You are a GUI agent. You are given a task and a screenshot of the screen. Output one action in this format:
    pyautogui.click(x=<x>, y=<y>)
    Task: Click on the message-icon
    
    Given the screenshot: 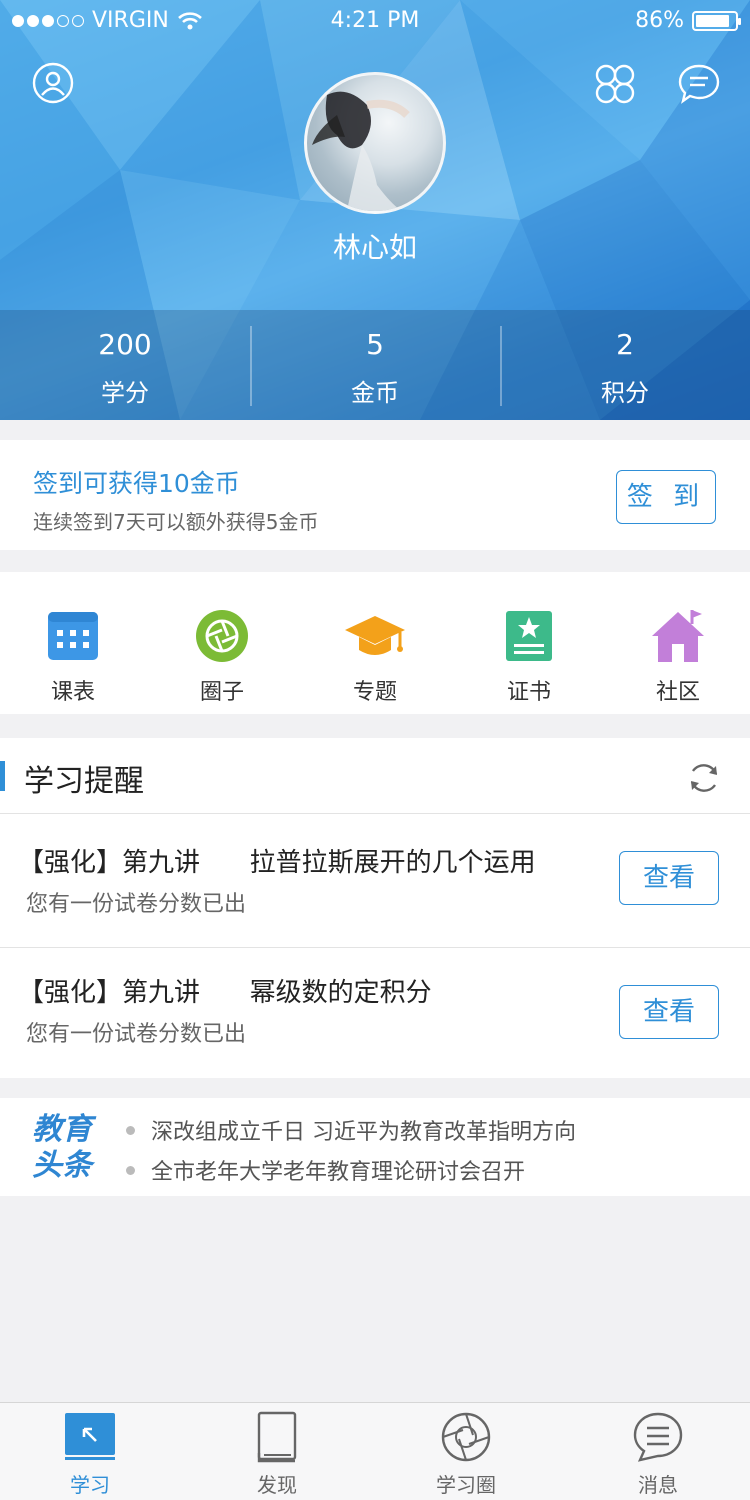 What is the action you would take?
    pyautogui.click(x=658, y=1437)
    